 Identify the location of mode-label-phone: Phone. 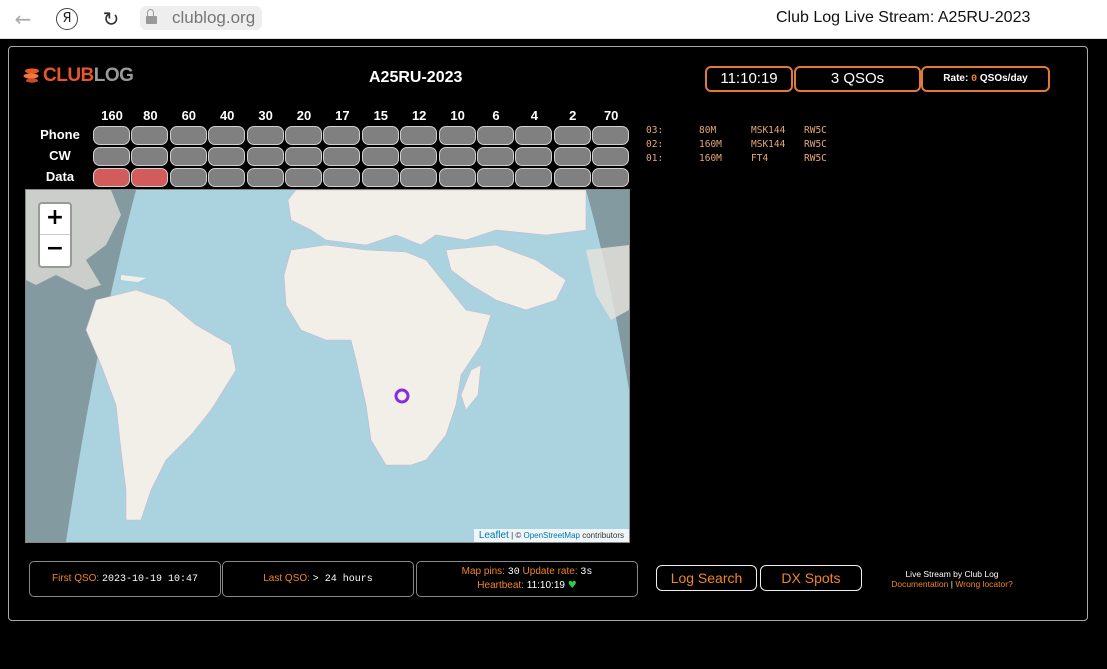
(60, 134).